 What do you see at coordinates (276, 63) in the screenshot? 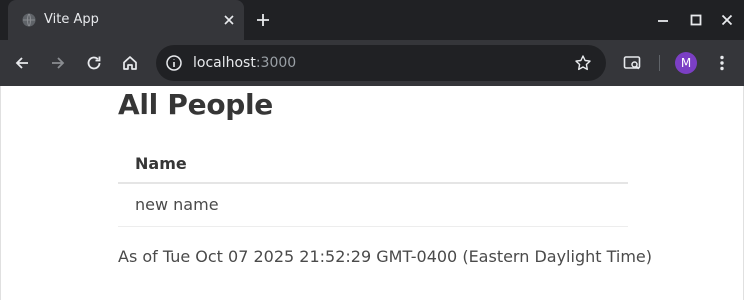
I see `url-port: :3000` at bounding box center [276, 63].